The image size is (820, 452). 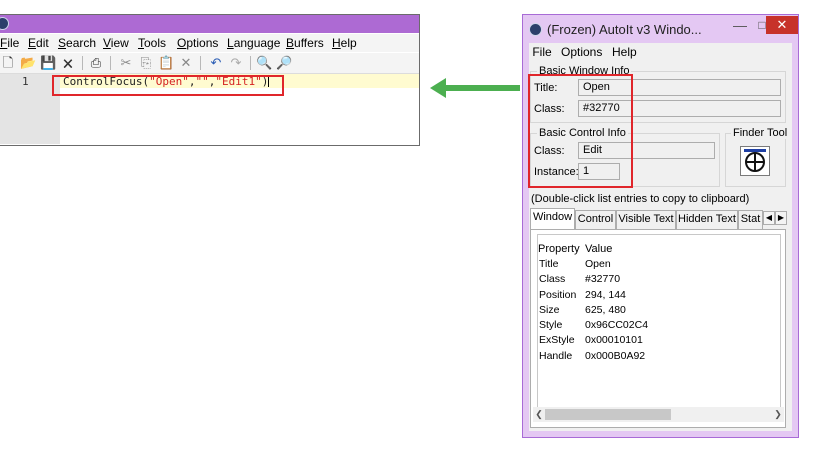 I want to click on list-item-value: Open, so click(x=598, y=264).